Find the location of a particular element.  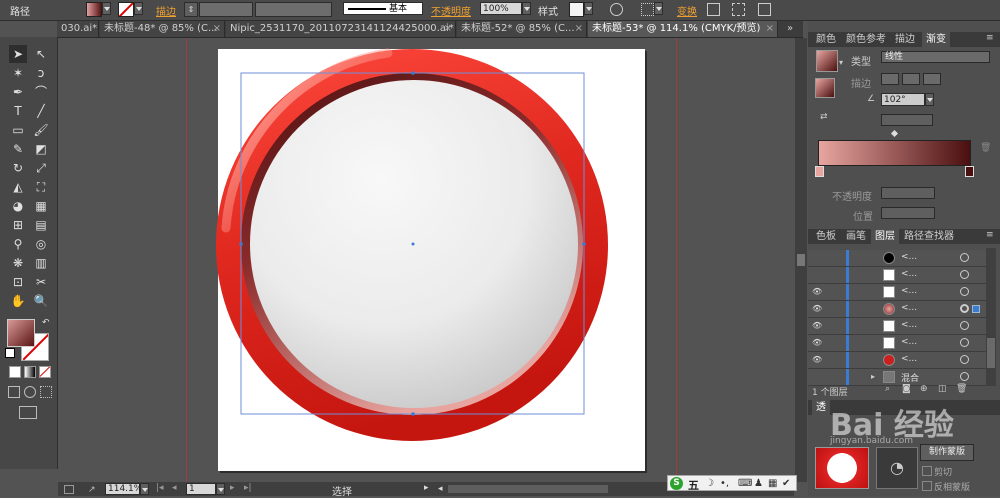

pen-tool-icon: ✒ is located at coordinates (18, 92).